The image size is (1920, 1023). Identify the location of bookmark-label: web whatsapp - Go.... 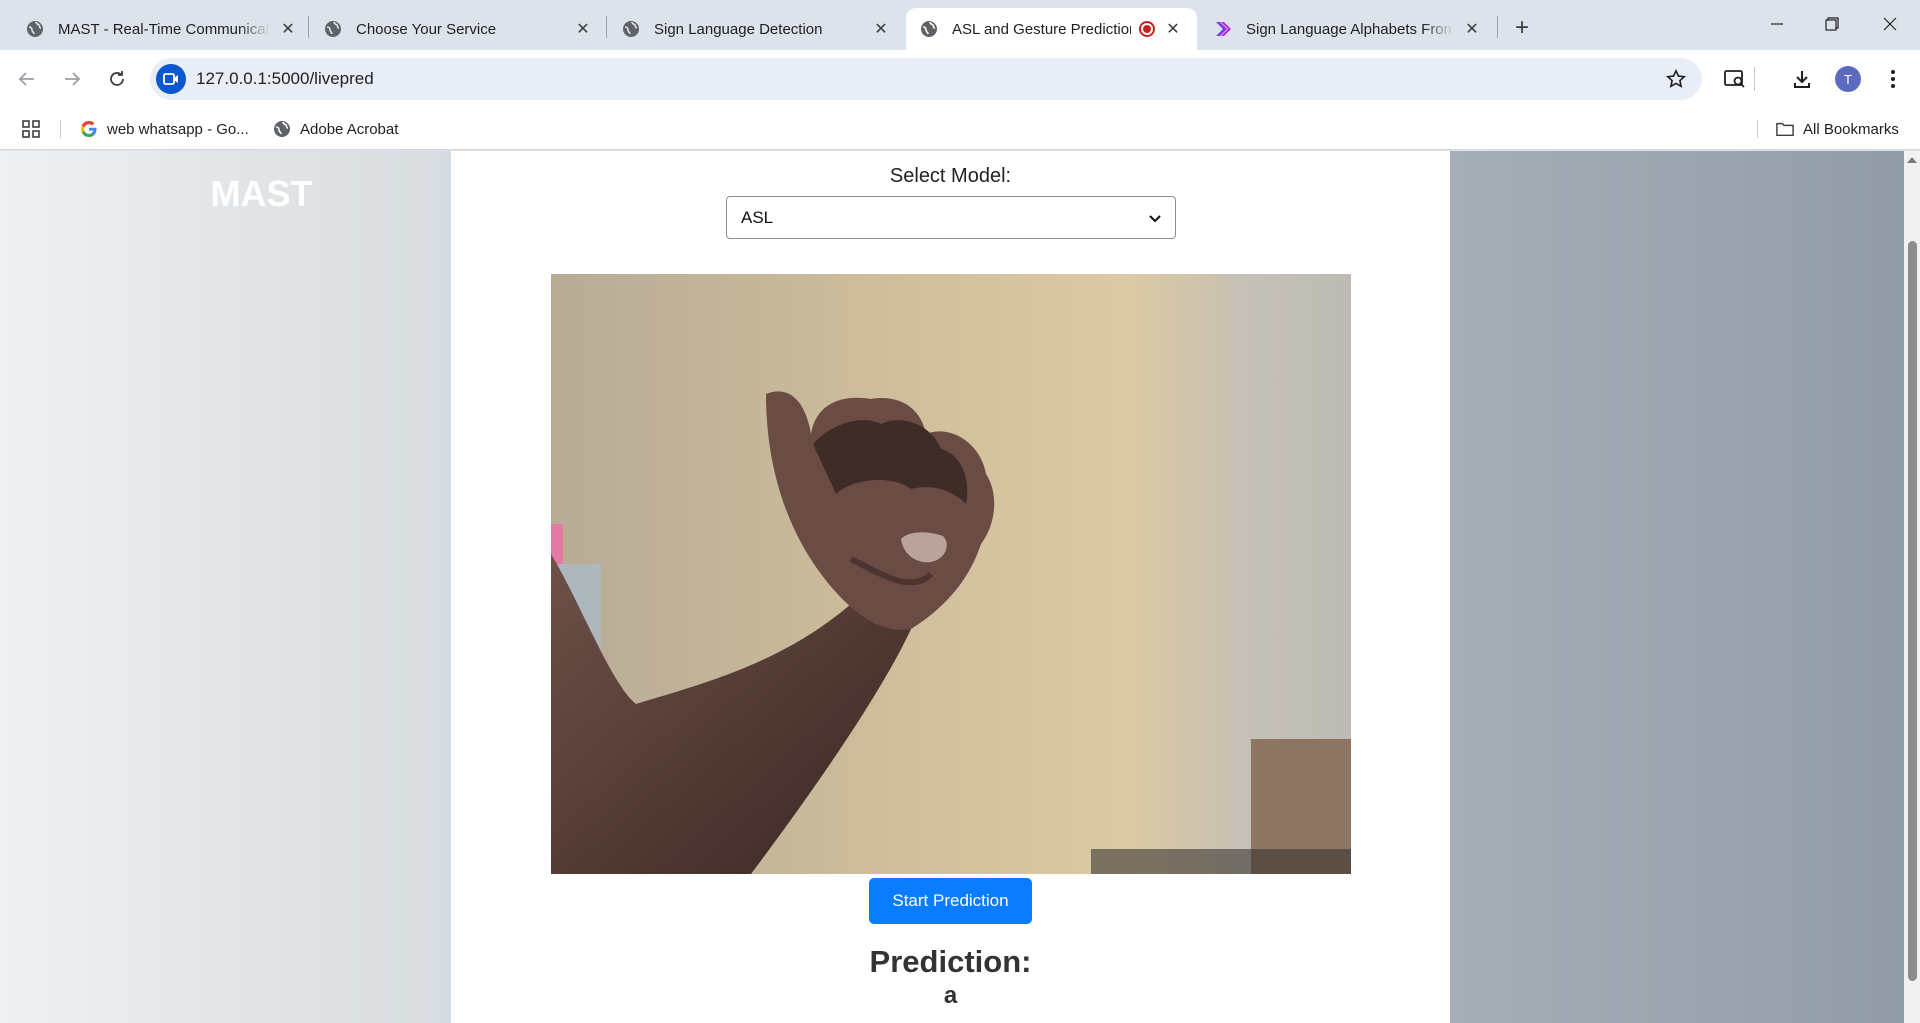
(178, 129).